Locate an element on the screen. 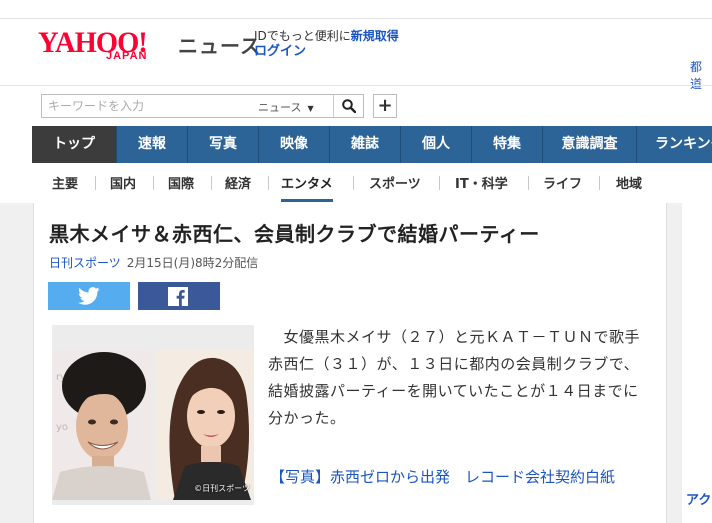 Image resolution: width=712 pixels, height=523 pixels. main-navigation: トップ 速報 写真 映像 雑誌 個人 特集 意識調査 ランキング is located at coordinates (372, 144).